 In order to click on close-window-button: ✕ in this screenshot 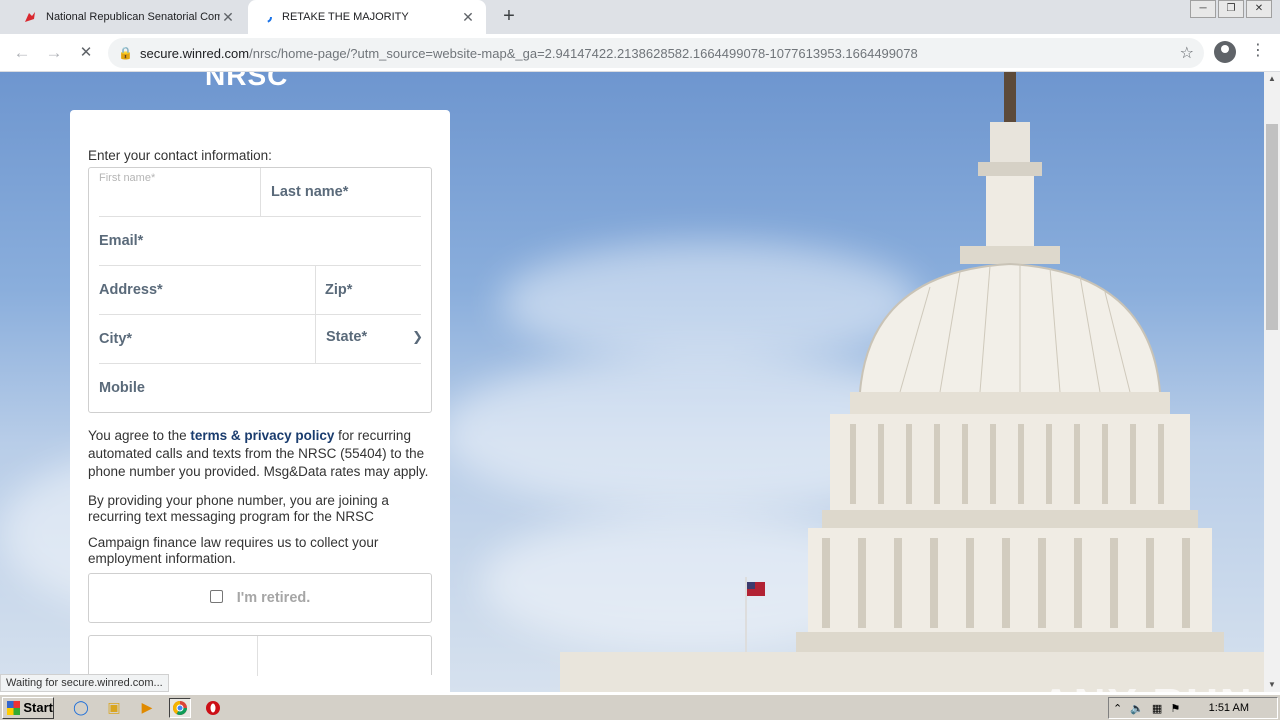, I will do `click(1259, 9)`.